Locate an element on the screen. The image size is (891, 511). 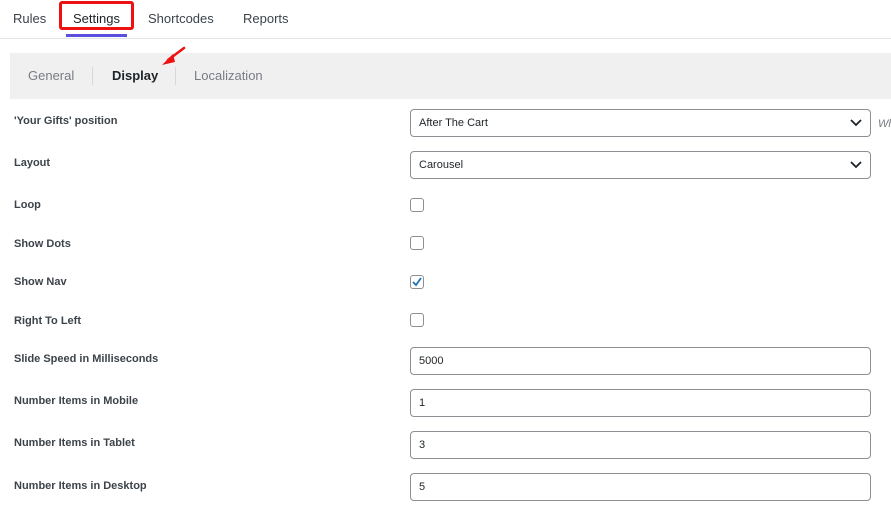
items-mobile-value: 1 is located at coordinates (422, 403).